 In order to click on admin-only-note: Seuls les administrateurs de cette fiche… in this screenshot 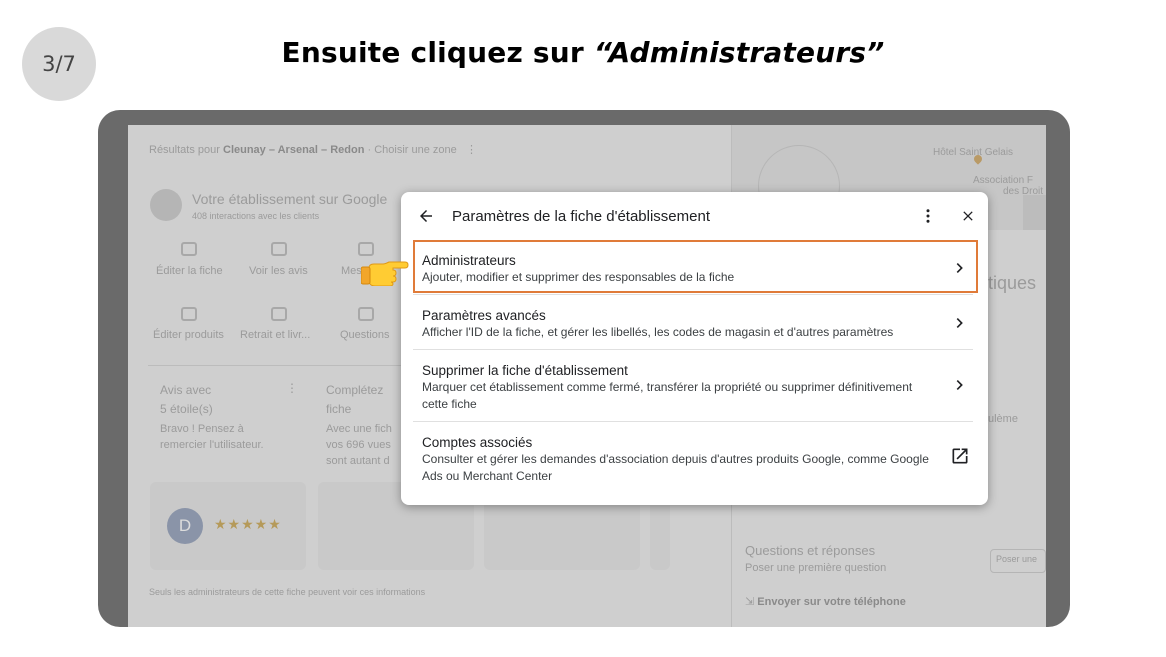, I will do `click(287, 592)`.